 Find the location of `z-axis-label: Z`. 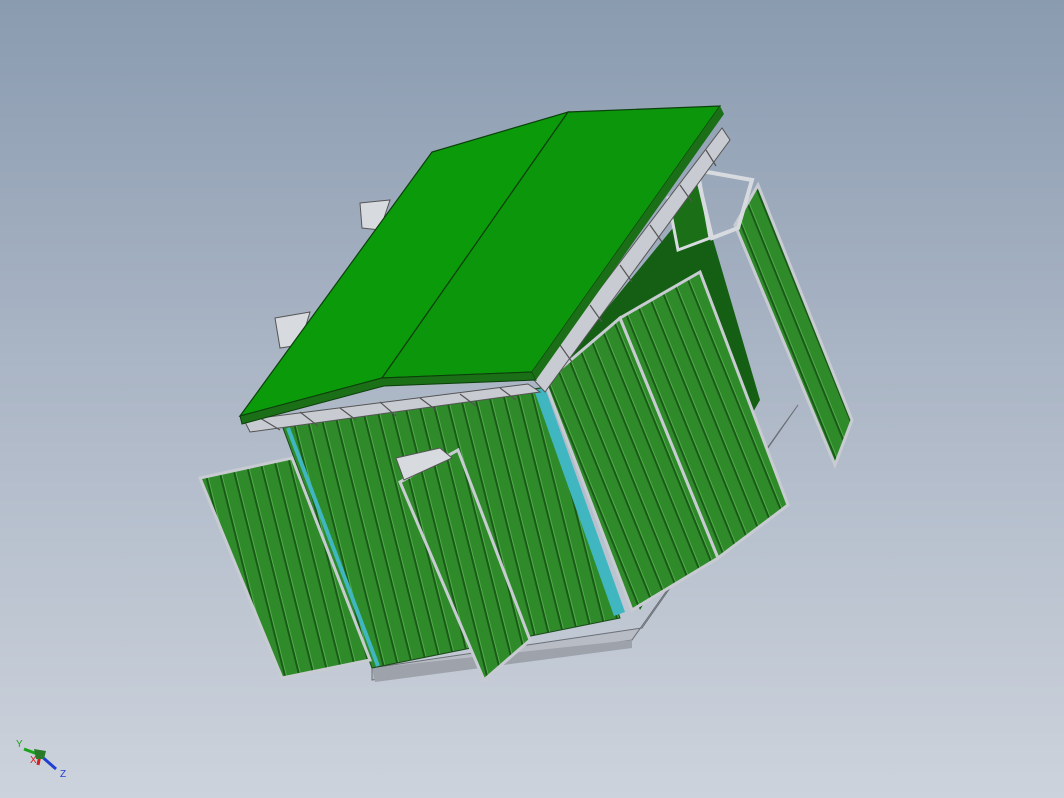

z-axis-label: Z is located at coordinates (63, 774).